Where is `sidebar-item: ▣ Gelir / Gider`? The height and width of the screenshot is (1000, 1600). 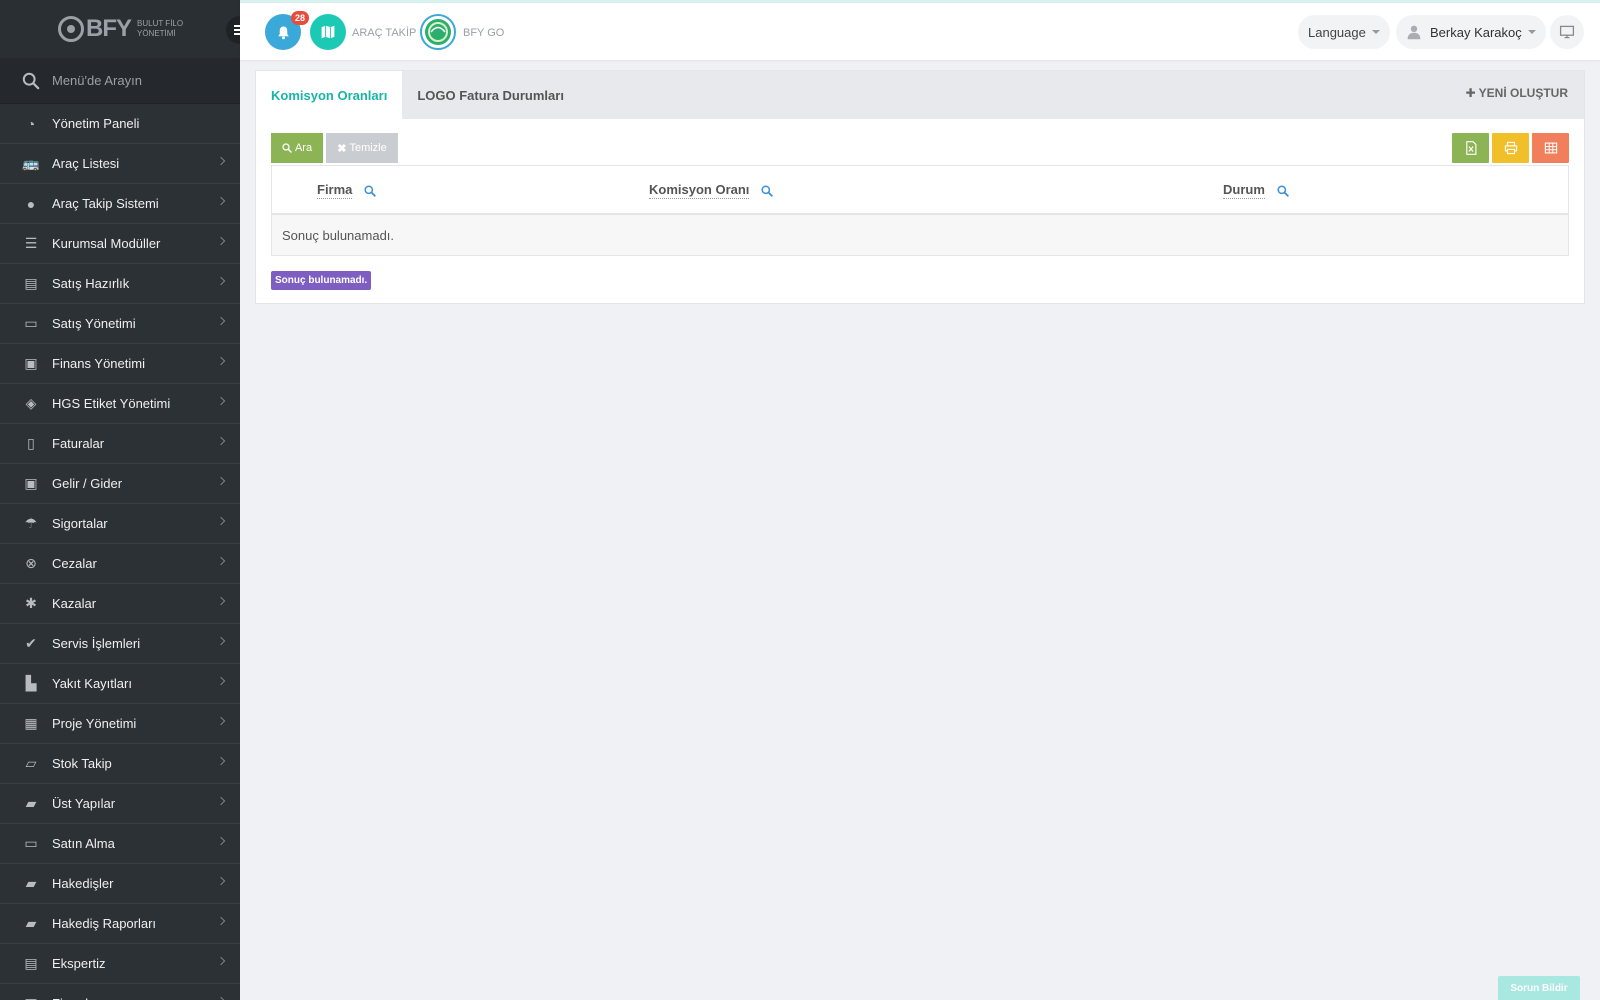
sidebar-item: ▣ Gelir / Gider is located at coordinates (120, 484).